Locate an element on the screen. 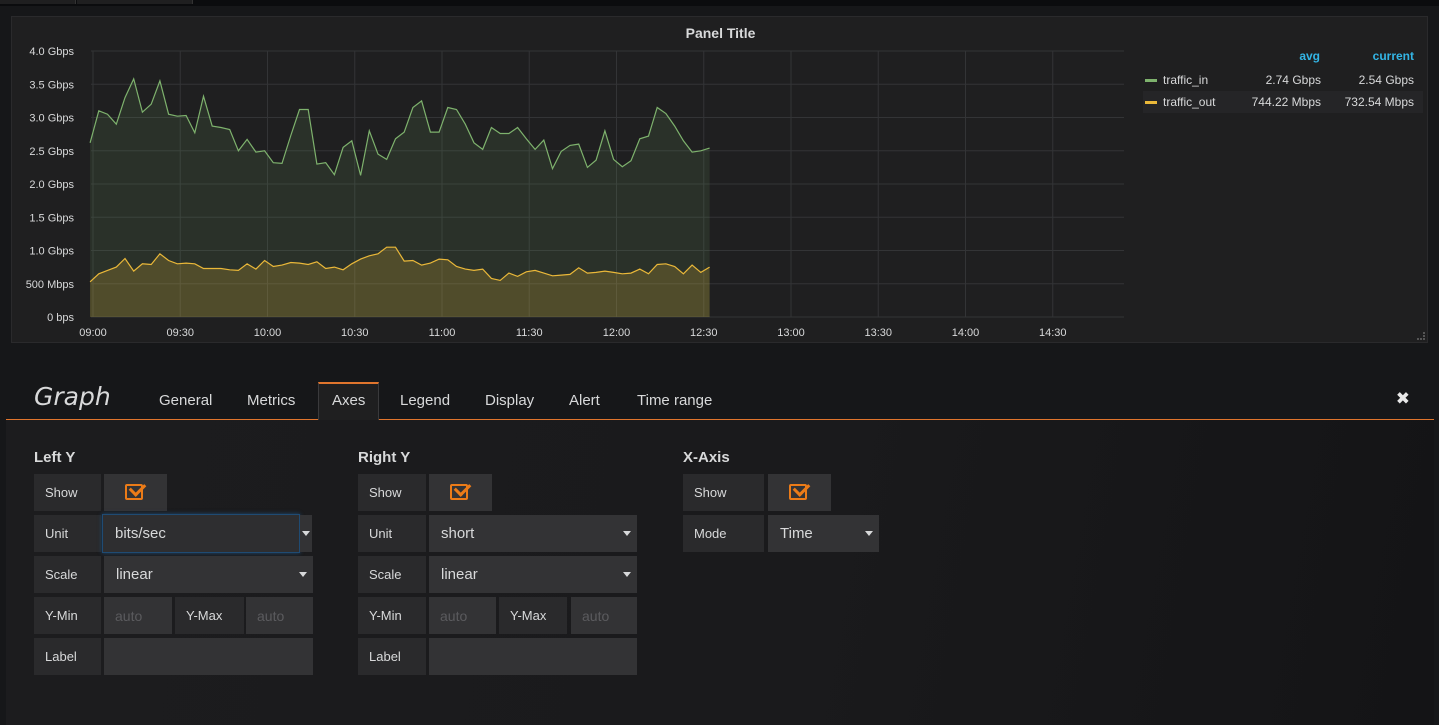 The height and width of the screenshot is (725, 1439). legend-item-traffic-in: traffic_in 2.74 Gbps 2.54 Gbps is located at coordinates (1283, 80).